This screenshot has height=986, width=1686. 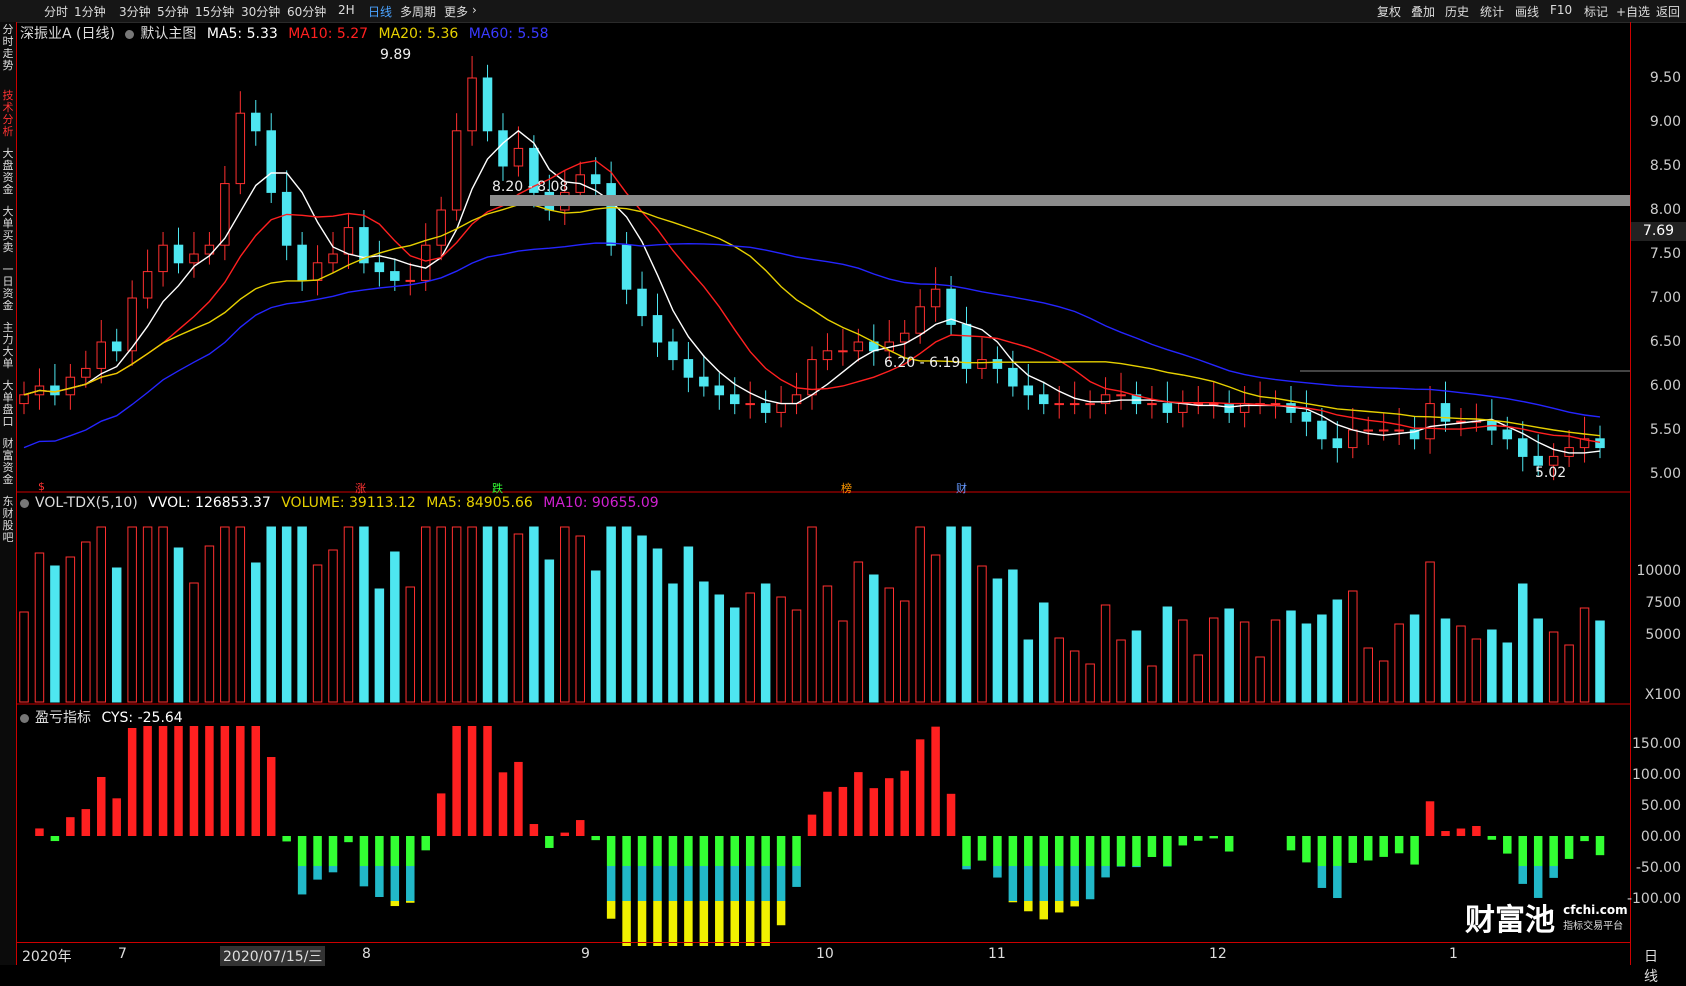 What do you see at coordinates (41, 486) in the screenshot?
I see `marker-dollar: $` at bounding box center [41, 486].